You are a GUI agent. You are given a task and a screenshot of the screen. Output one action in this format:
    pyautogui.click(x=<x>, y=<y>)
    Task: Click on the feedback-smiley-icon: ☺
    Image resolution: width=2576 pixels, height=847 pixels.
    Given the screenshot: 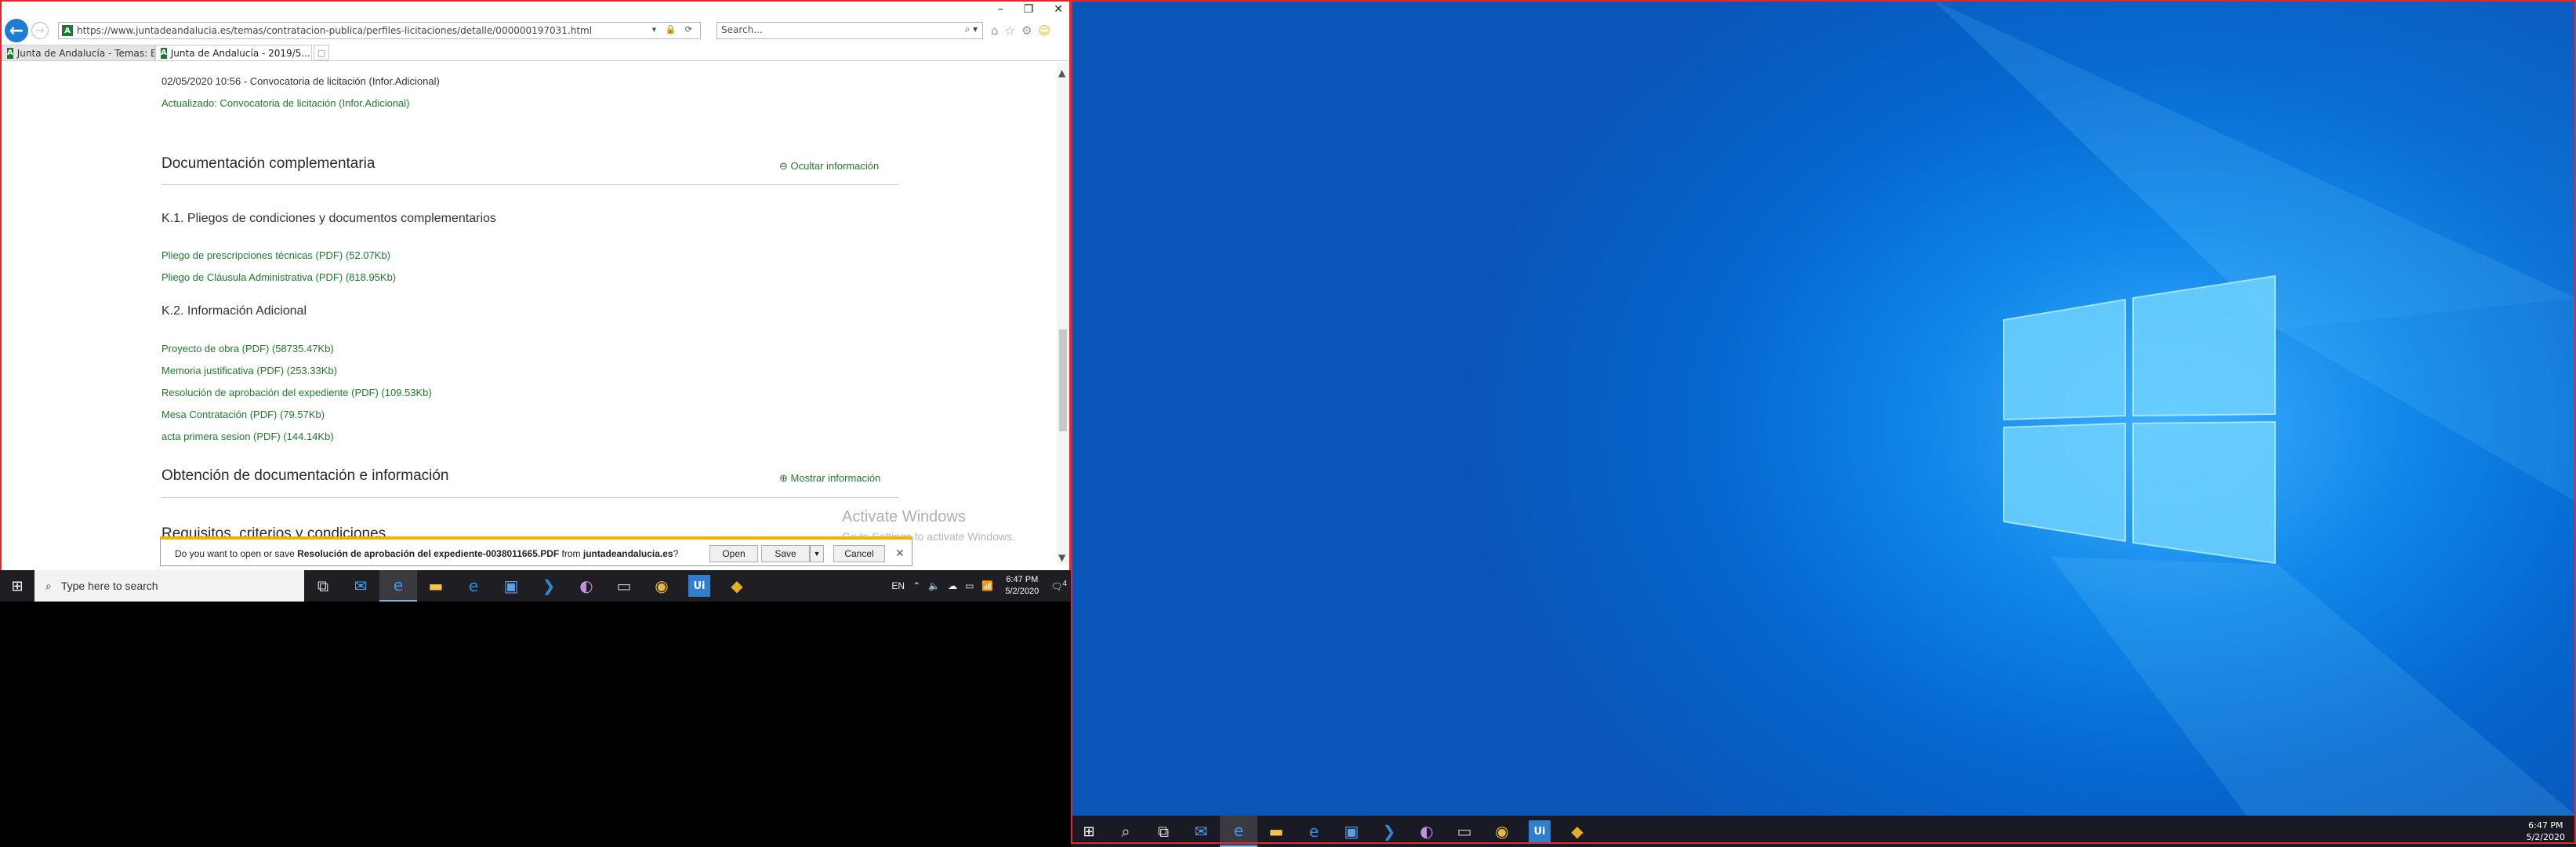 What is the action you would take?
    pyautogui.click(x=1044, y=31)
    